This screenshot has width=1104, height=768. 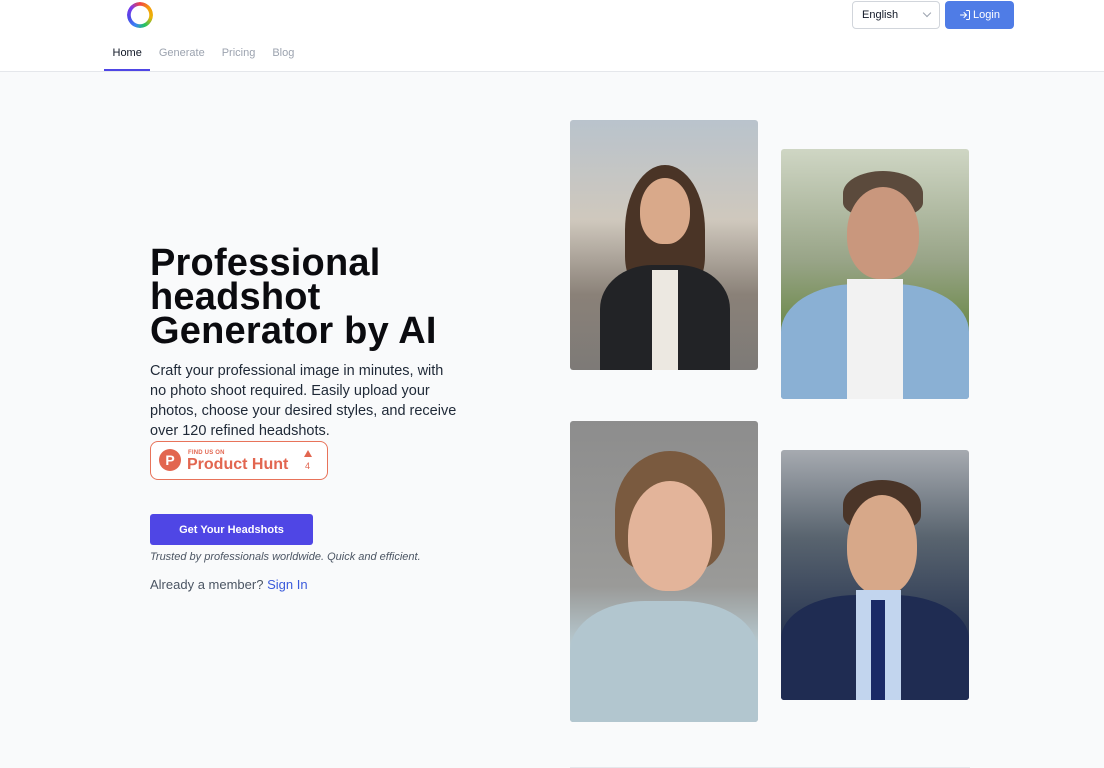 I want to click on login-icon, so click(x=965, y=15).